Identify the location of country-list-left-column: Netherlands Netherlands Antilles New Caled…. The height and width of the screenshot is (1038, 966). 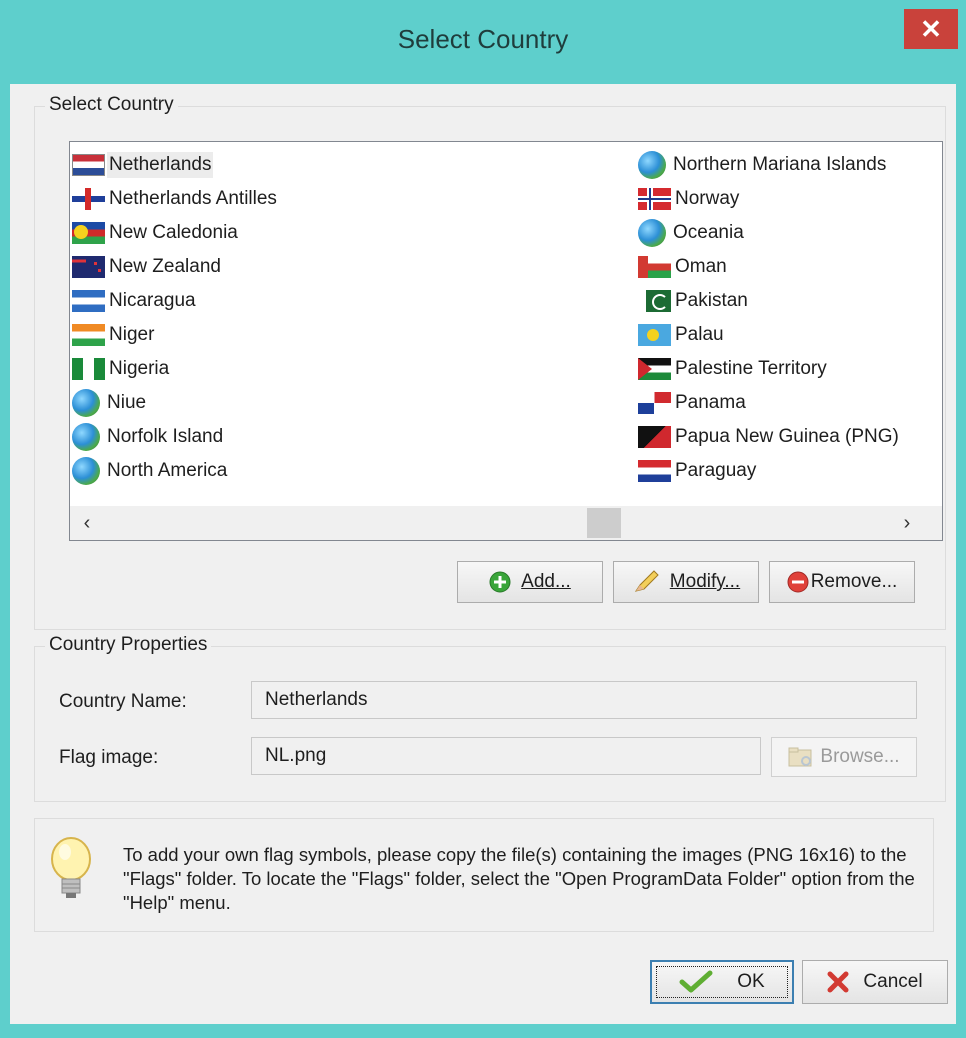
(175, 318).